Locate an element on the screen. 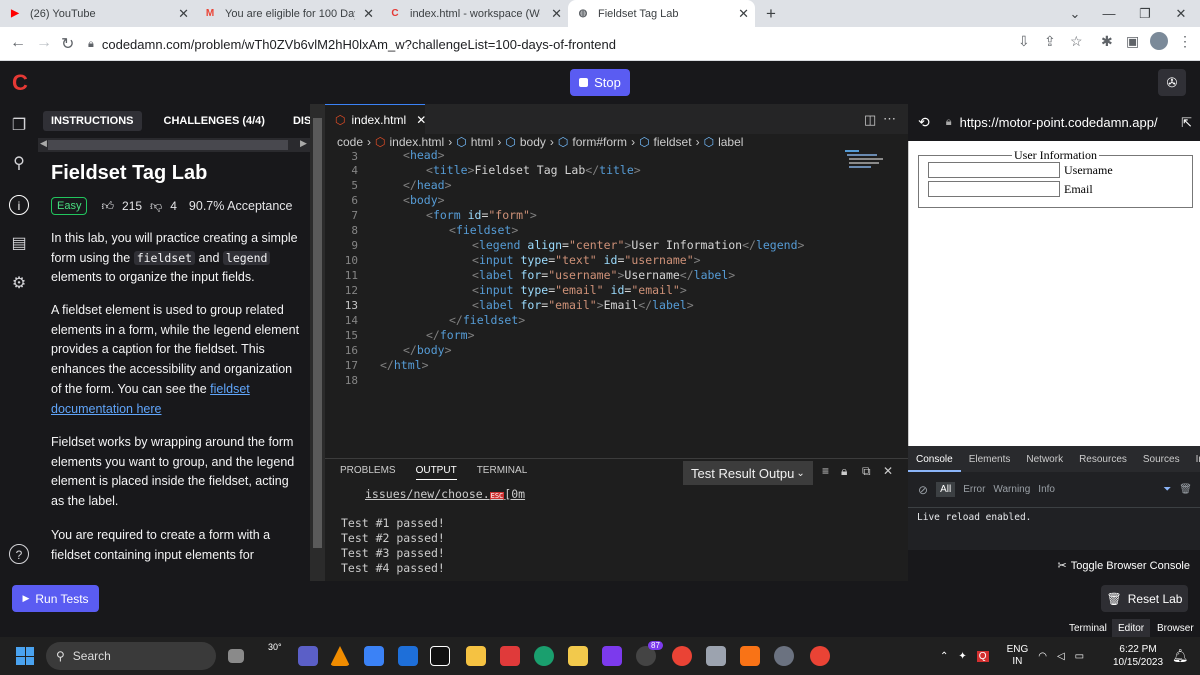 This screenshot has width=1200, height=675. instructions-scrollbar is located at coordinates (317, 342).